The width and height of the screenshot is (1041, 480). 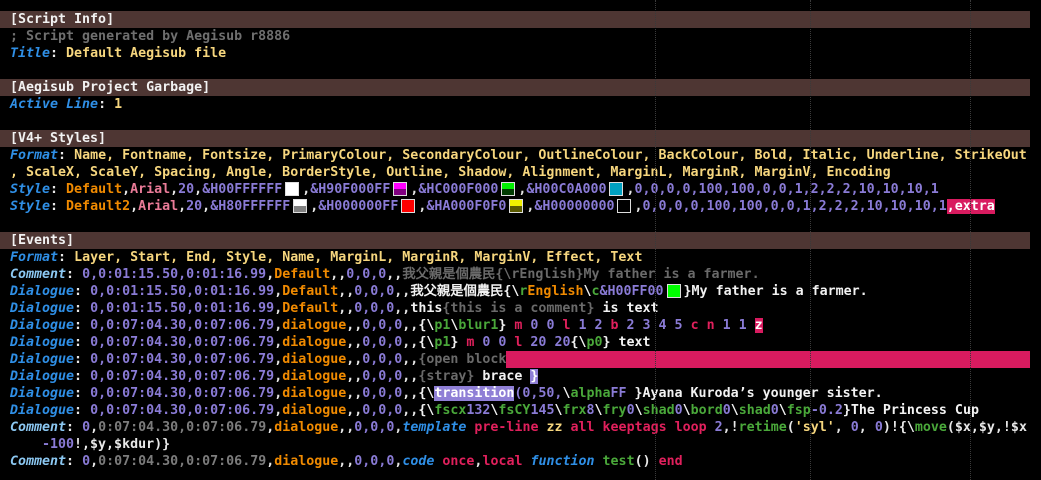 I want to click on section-header: [Script Info], so click(x=515, y=19).